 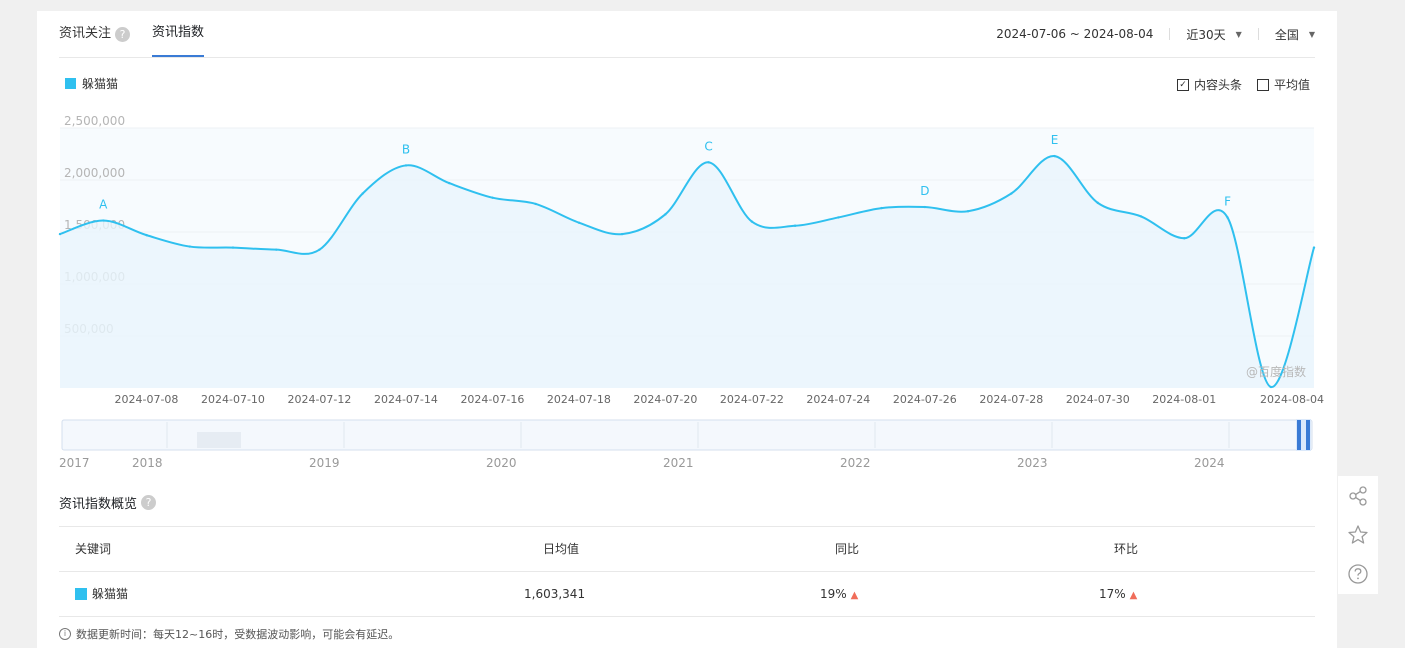 What do you see at coordinates (1299, 435) in the screenshot?
I see `timeline-handle-left` at bounding box center [1299, 435].